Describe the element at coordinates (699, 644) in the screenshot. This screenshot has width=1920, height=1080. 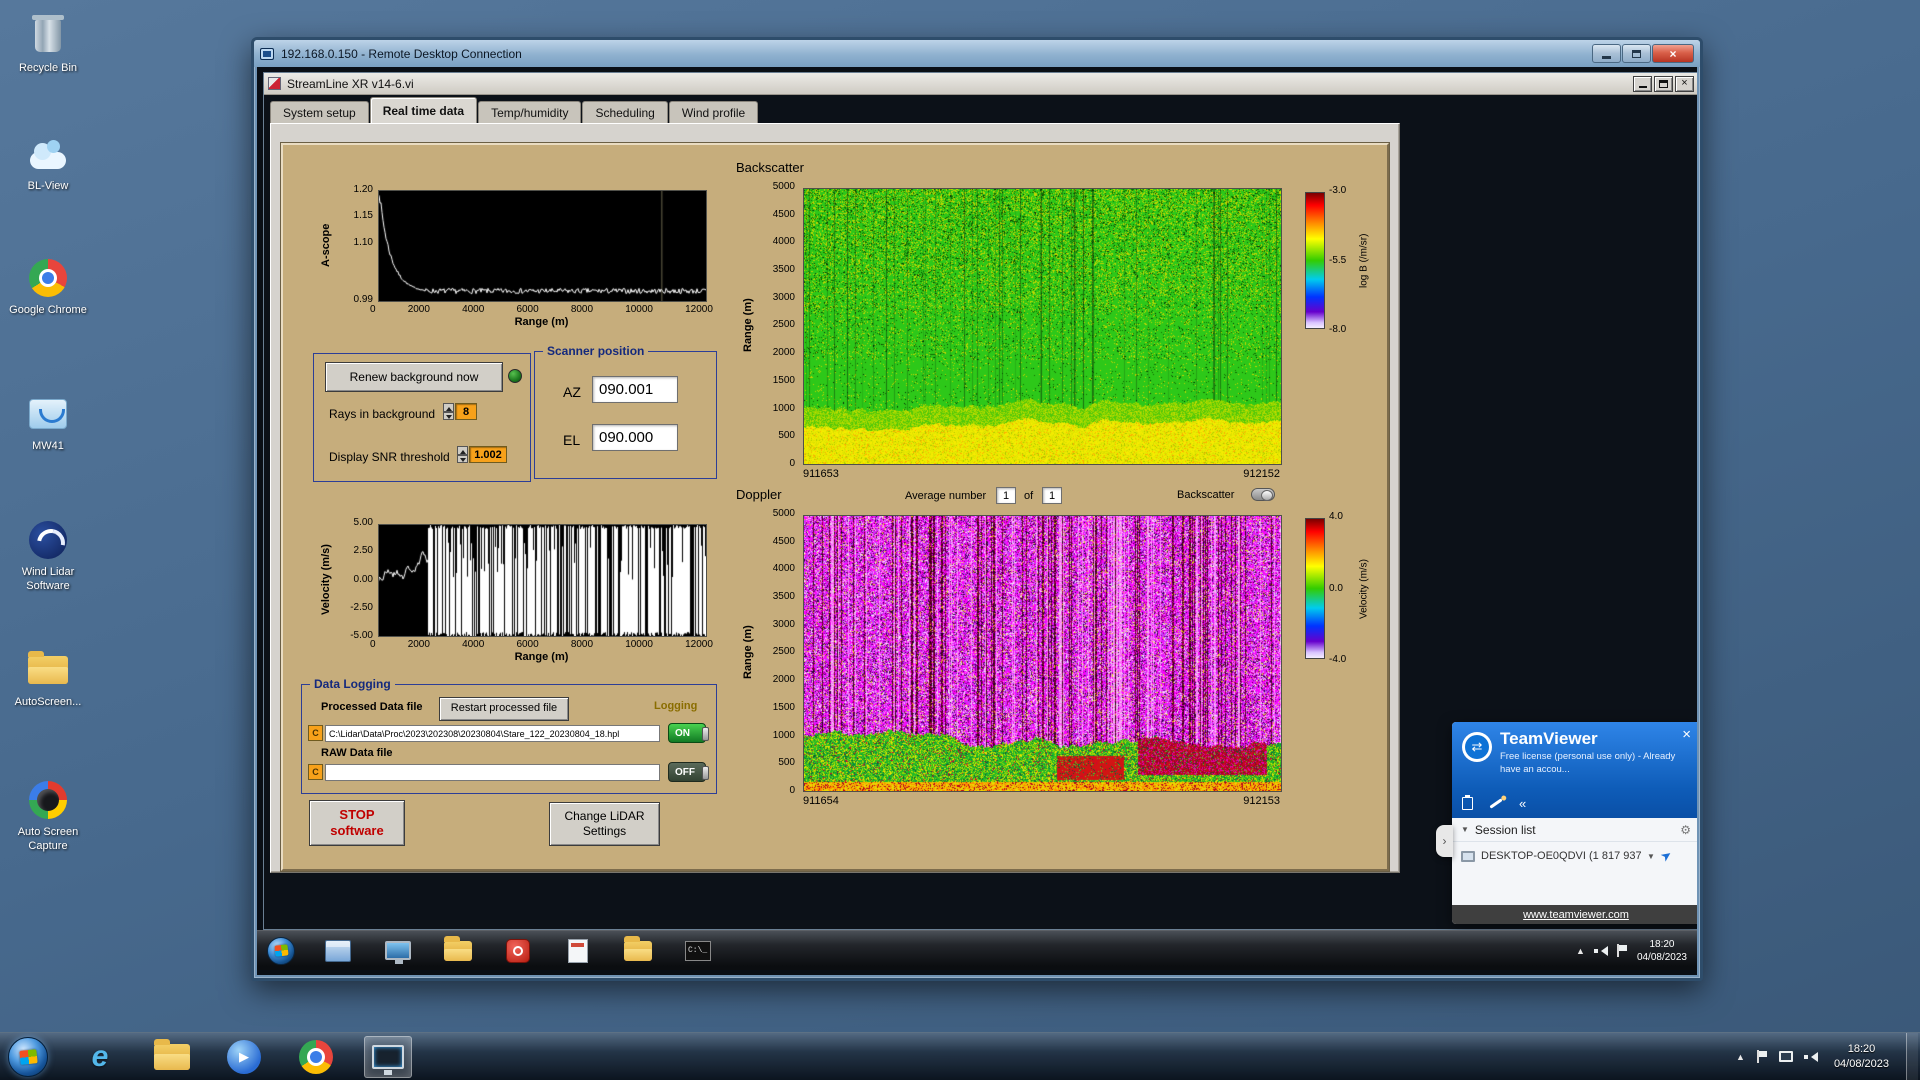
I see `tick-label: 12000` at that location.